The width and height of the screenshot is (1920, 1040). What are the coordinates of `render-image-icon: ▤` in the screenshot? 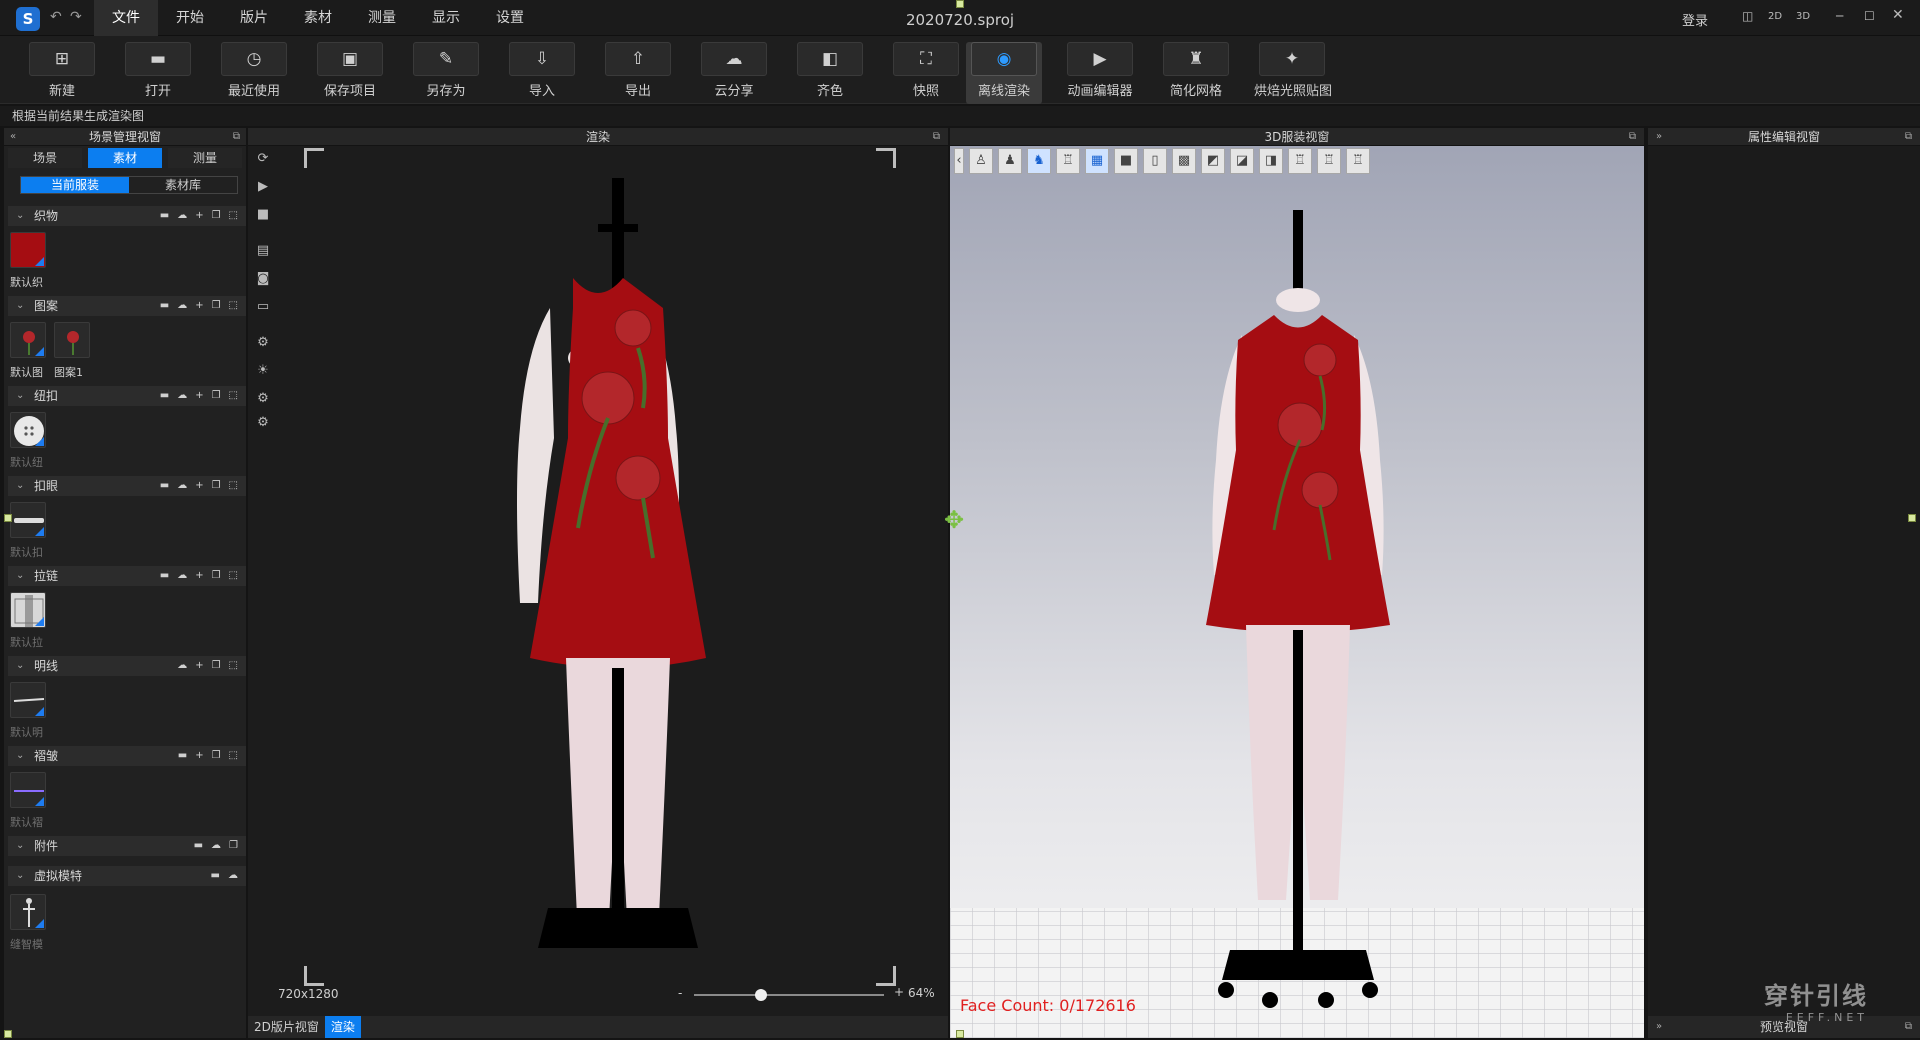 It's located at (263, 251).